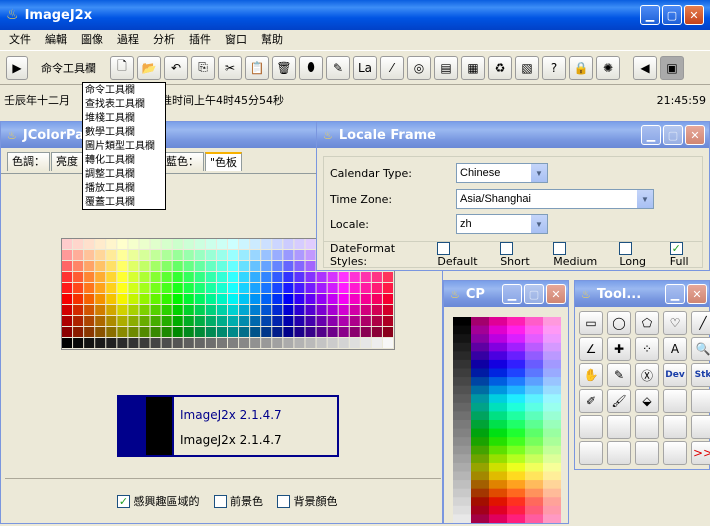 Image resolution: width=710 pixels, height=526 pixels. What do you see at coordinates (158, 501) in the screenshot?
I see `roi-checkbox-wrap: ✓ 感興趣區域的` at bounding box center [158, 501].